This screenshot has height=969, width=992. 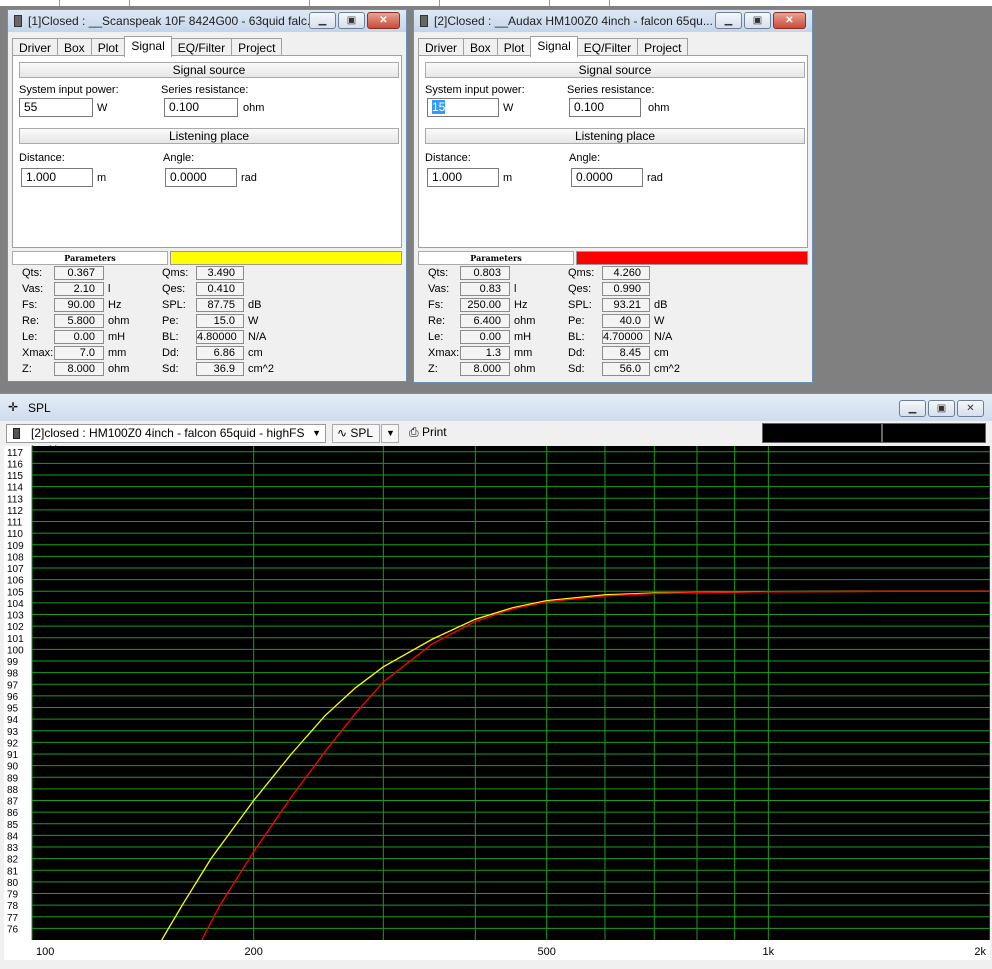 I want to click on param-unit: Hz, so click(x=115, y=305).